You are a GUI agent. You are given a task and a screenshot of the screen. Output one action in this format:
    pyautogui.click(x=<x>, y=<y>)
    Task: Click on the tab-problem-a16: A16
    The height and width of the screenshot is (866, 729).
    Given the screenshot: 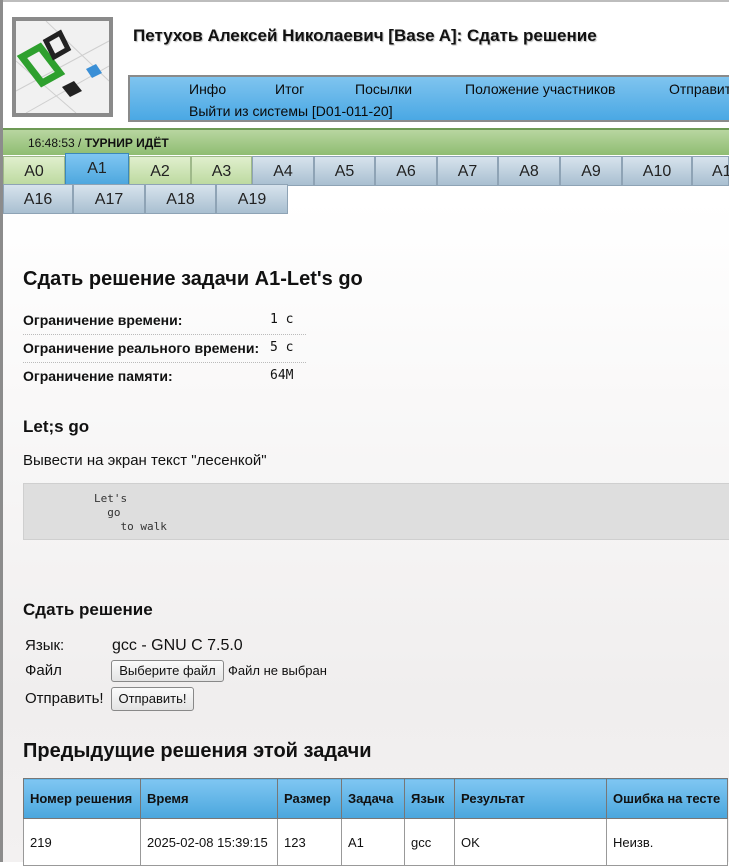 What is the action you would take?
    pyautogui.click(x=38, y=199)
    